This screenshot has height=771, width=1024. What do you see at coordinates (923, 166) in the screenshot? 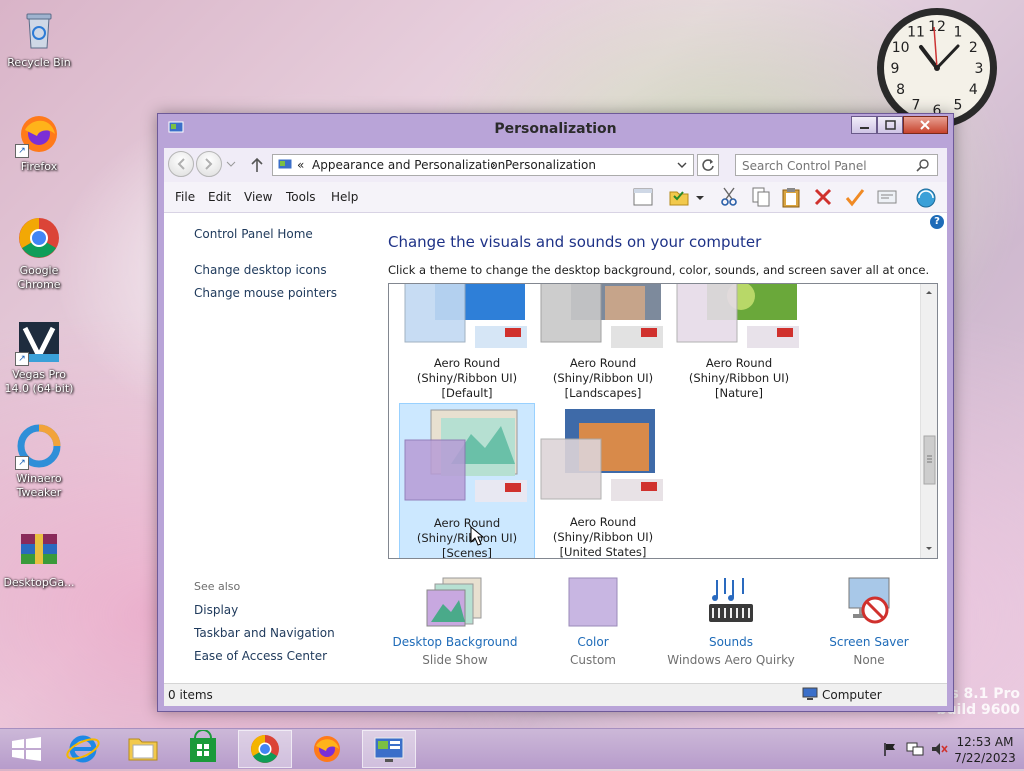
I see `search-icon` at bounding box center [923, 166].